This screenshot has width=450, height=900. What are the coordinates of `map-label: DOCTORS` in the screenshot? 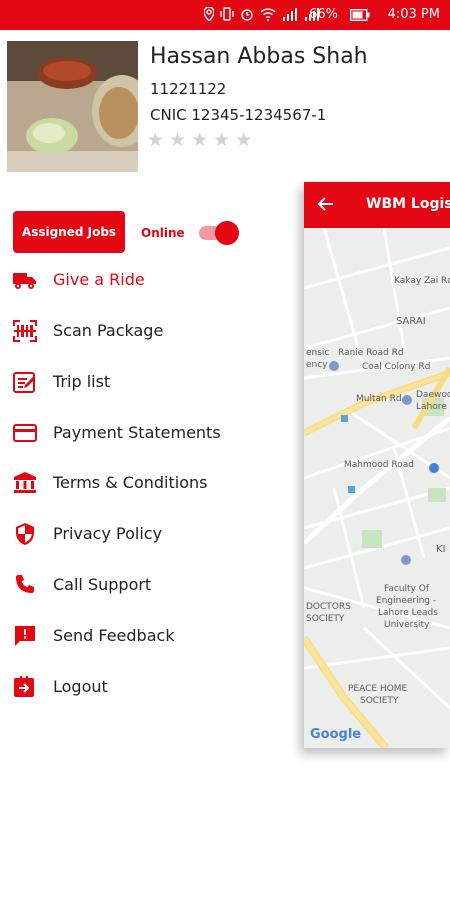 It's located at (328, 607).